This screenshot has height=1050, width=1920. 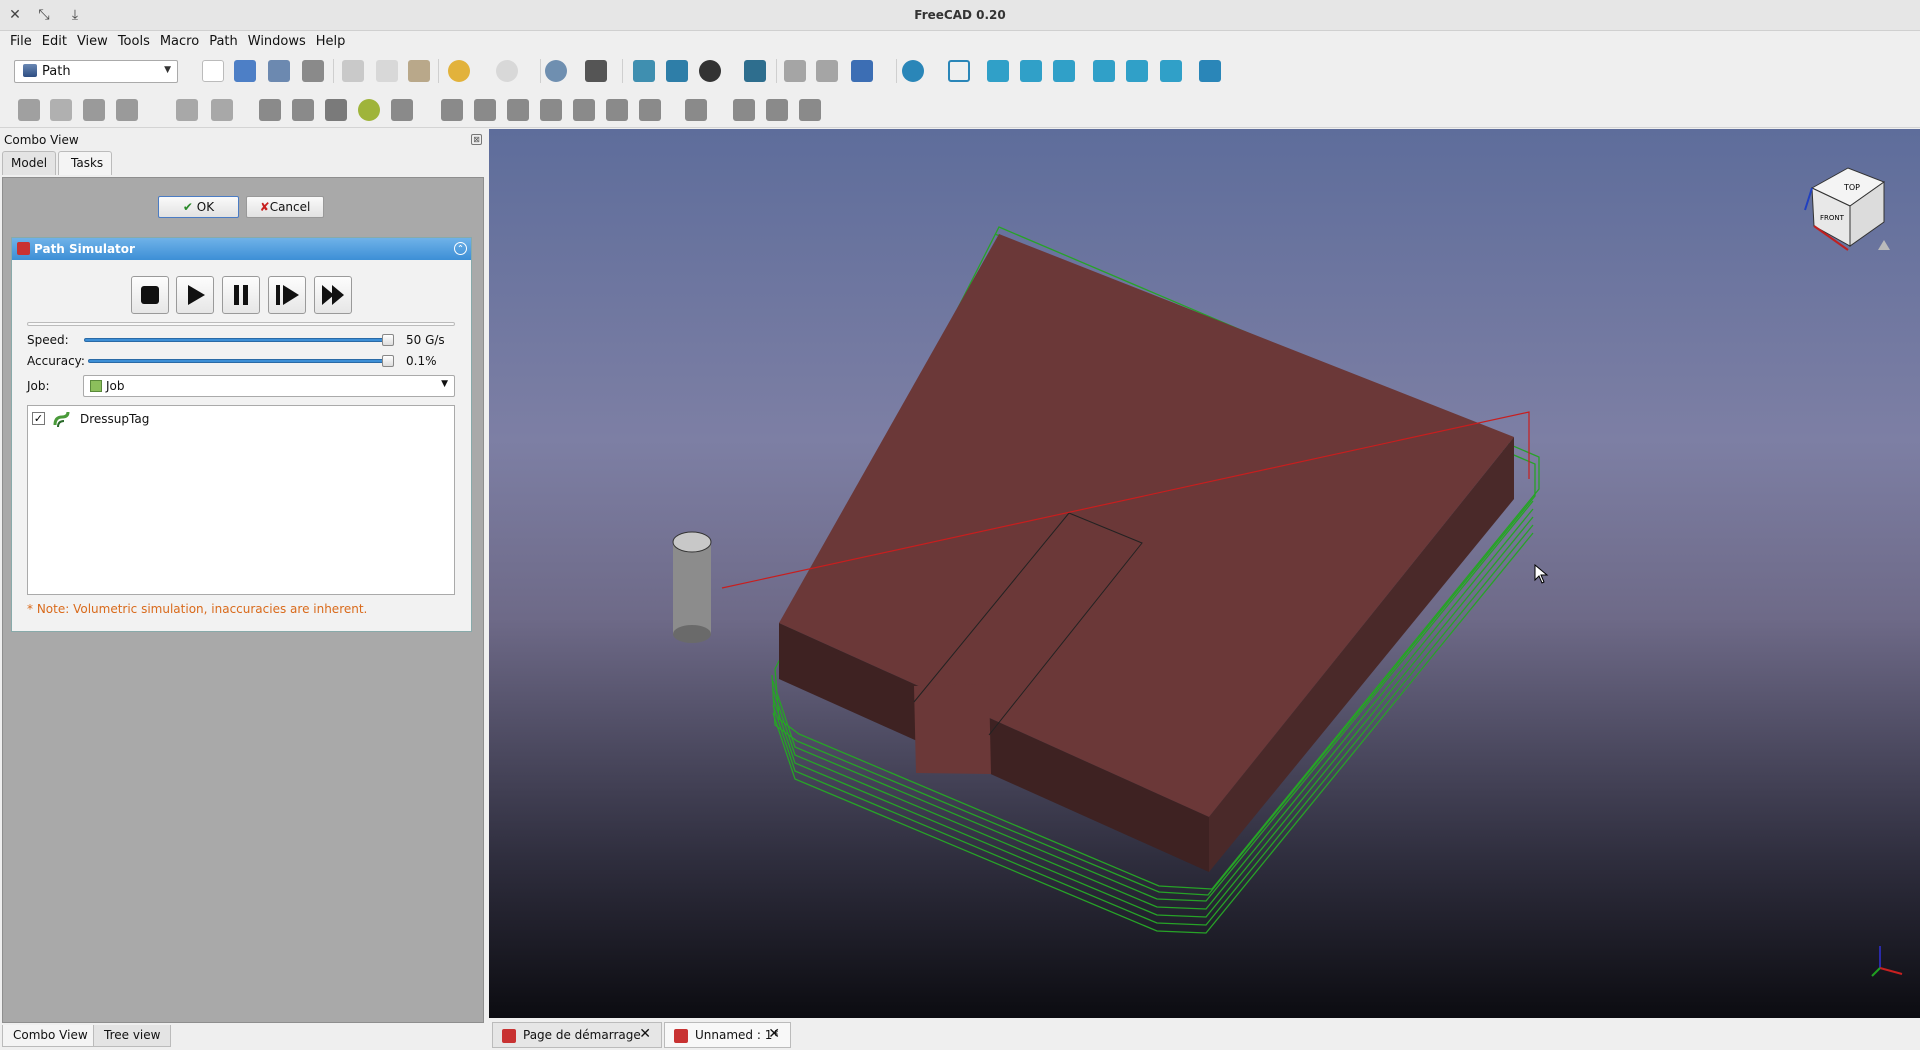 What do you see at coordinates (1845, 210) in the screenshot?
I see `navigation-cube: TOP FRONT` at bounding box center [1845, 210].